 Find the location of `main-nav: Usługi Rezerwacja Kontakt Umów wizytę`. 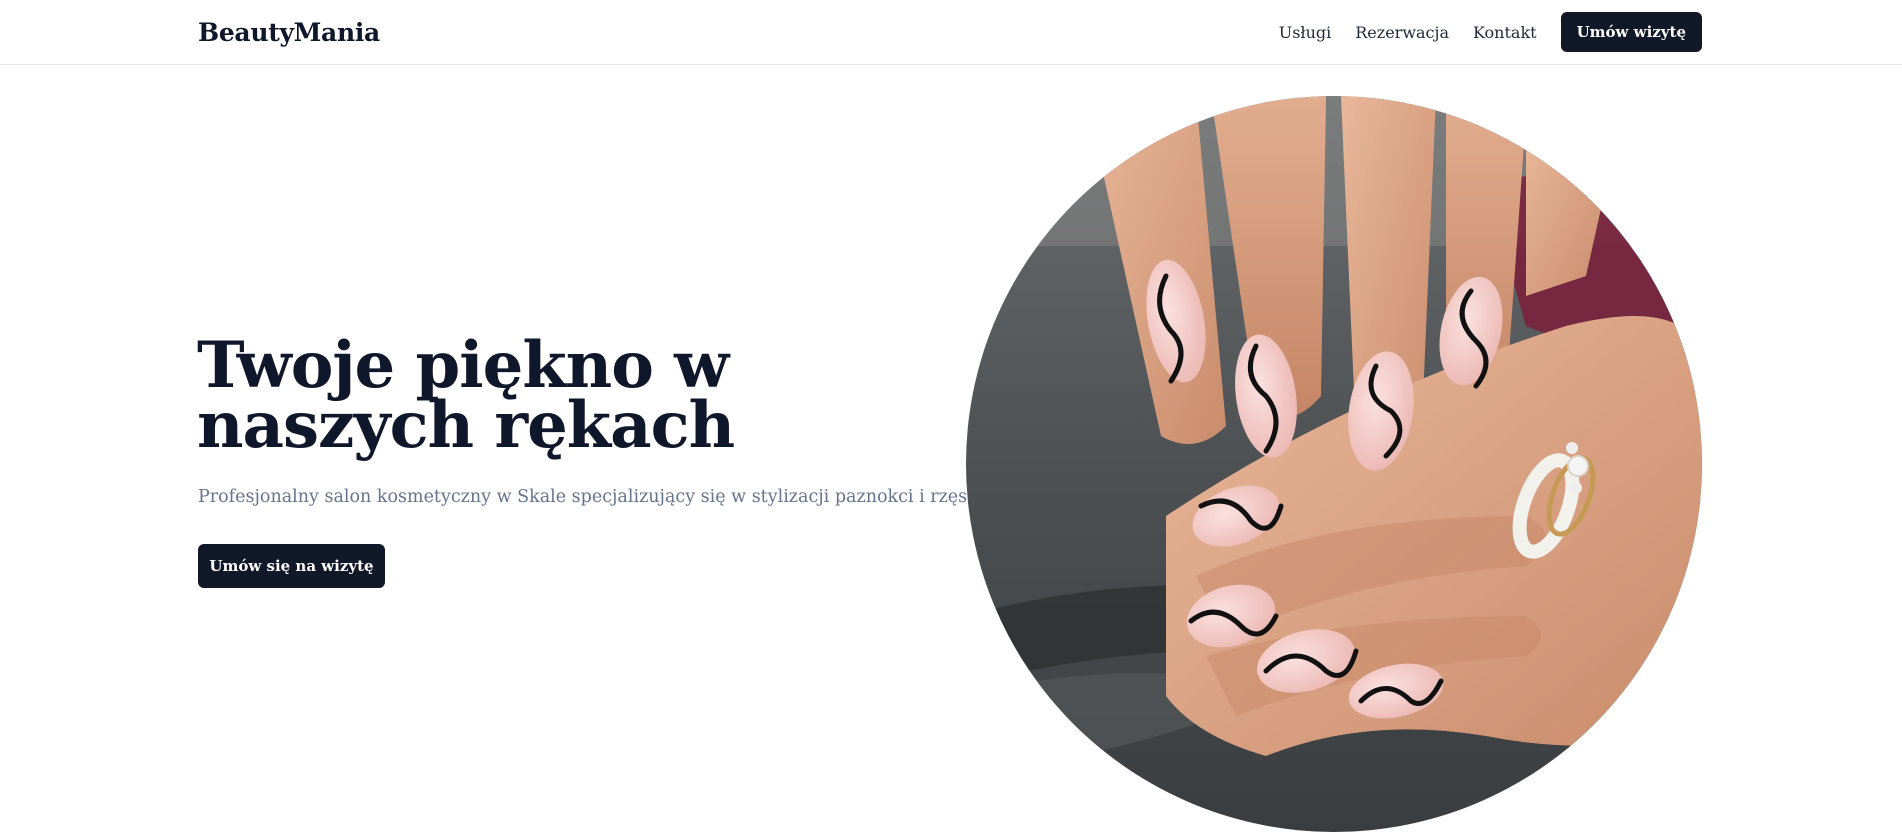

main-nav: Usługi Rezerwacja Kontakt Umów wizytę is located at coordinates (1490, 32).